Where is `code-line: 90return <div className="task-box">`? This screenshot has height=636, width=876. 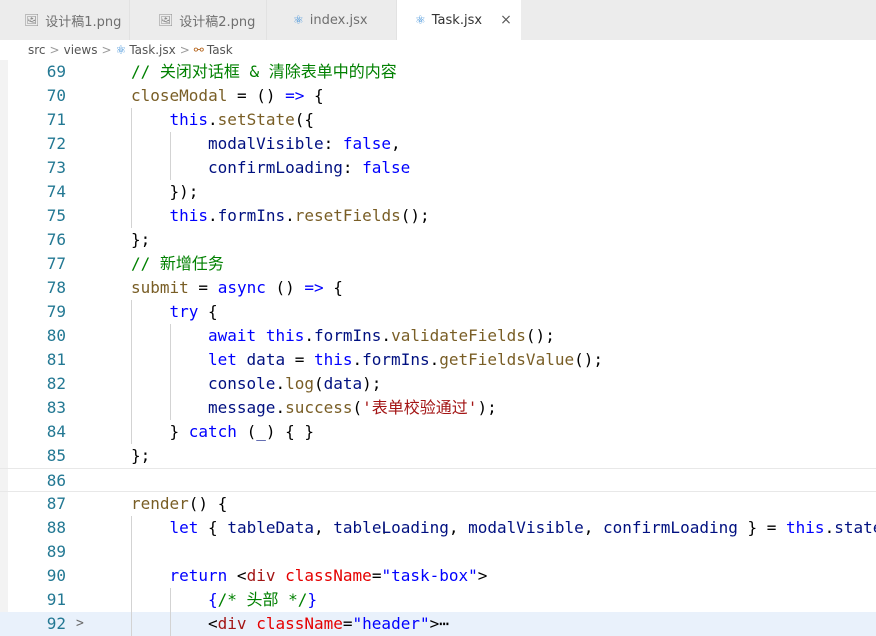
code-line: 90return <div className="task-box"> is located at coordinates (438, 576).